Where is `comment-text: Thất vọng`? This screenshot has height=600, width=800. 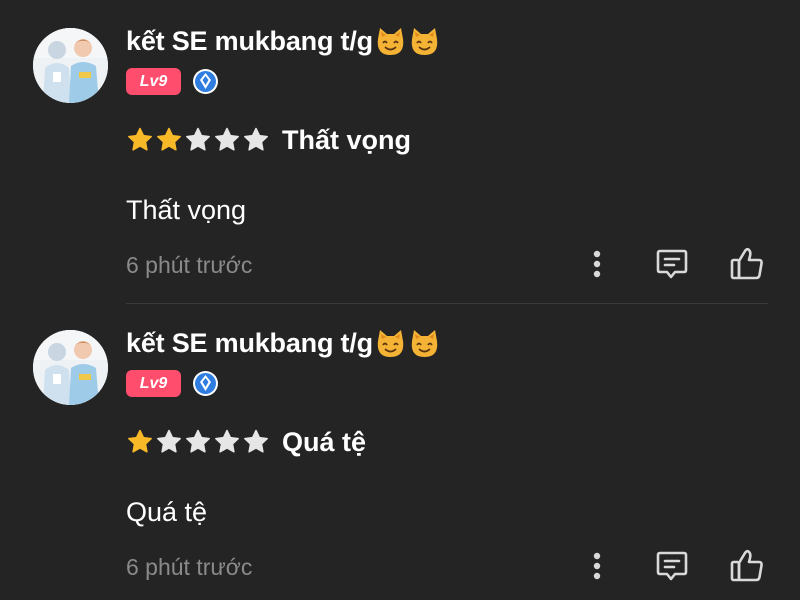
comment-text: Thất vọng is located at coordinates (186, 210).